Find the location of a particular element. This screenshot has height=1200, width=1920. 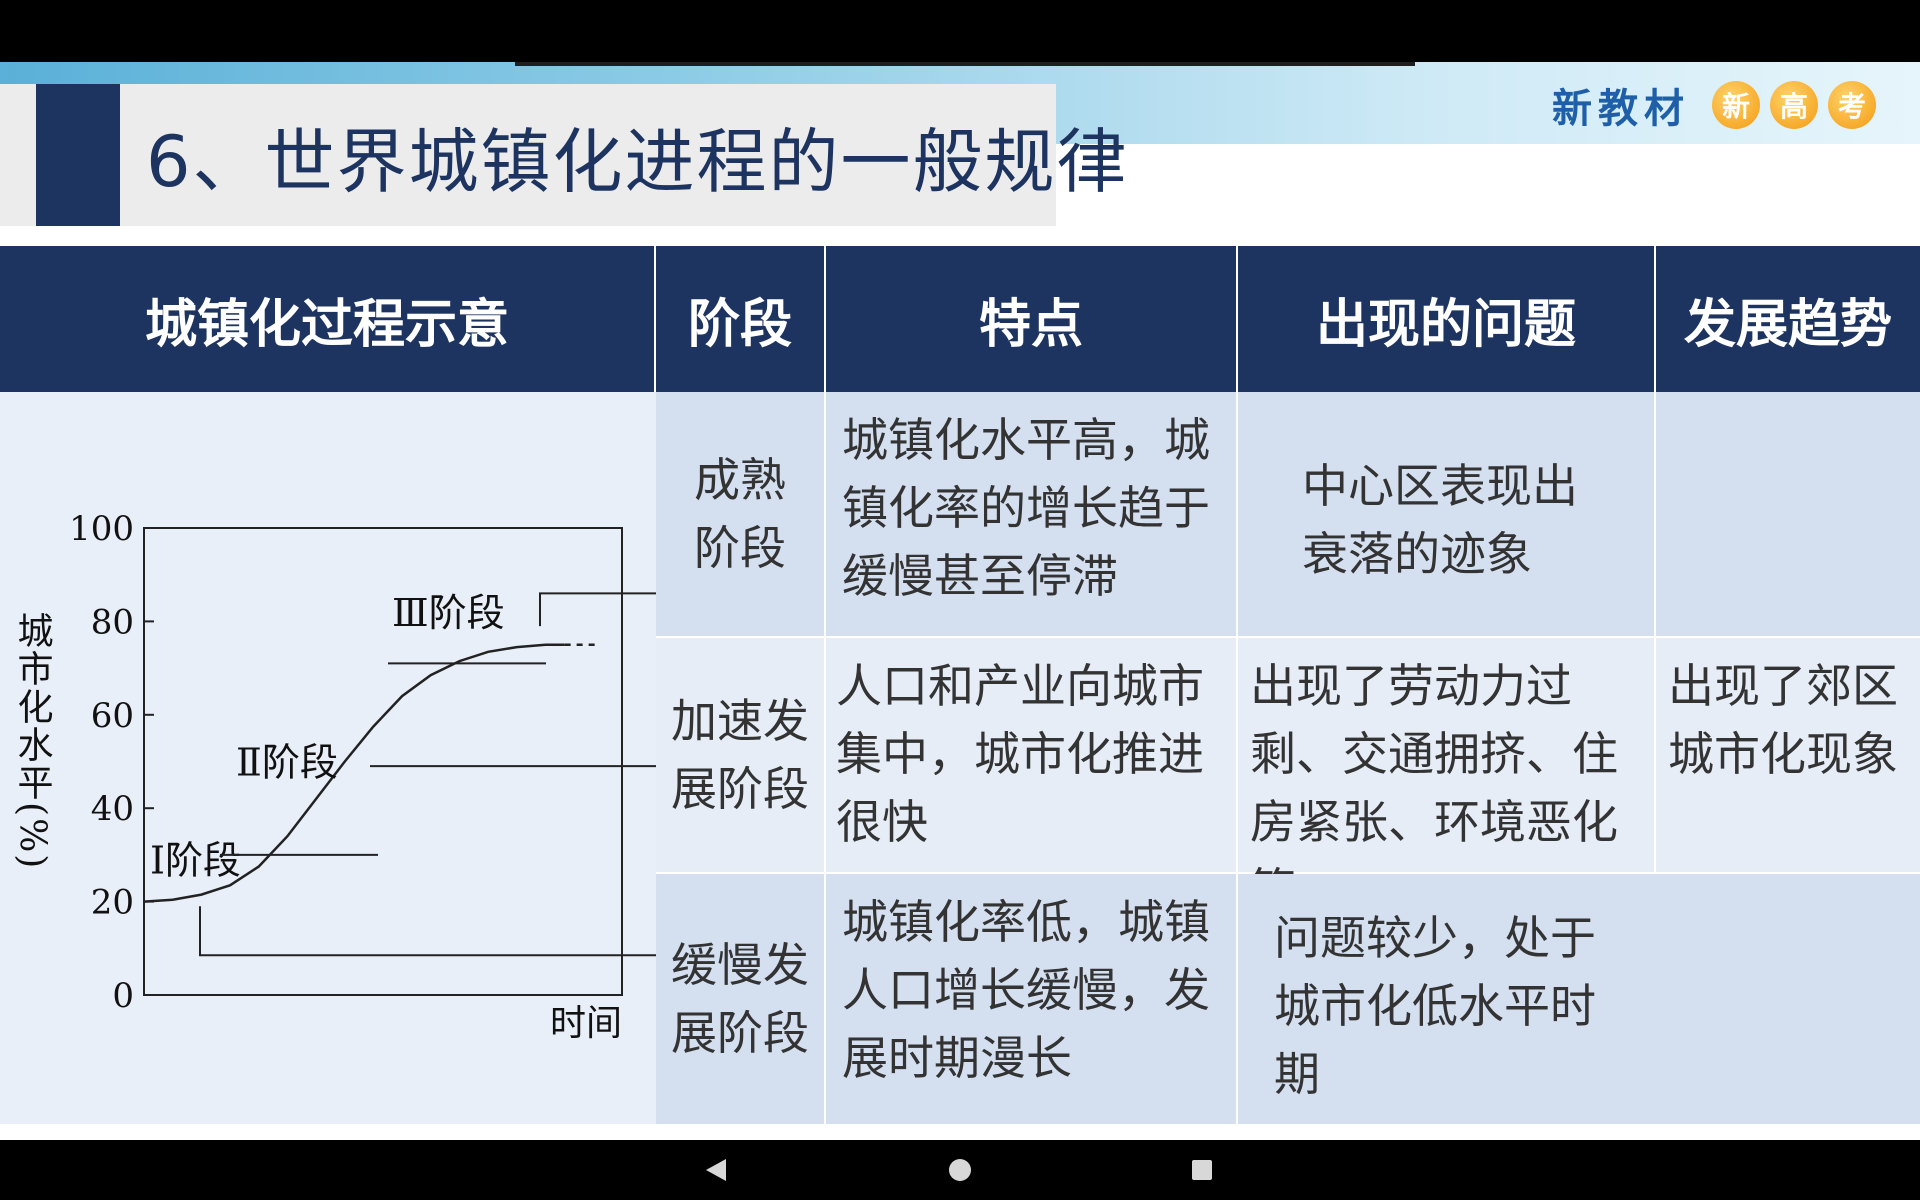

trend-accelerating: 出现了郊区城市化现象 is located at coordinates (1788, 756).